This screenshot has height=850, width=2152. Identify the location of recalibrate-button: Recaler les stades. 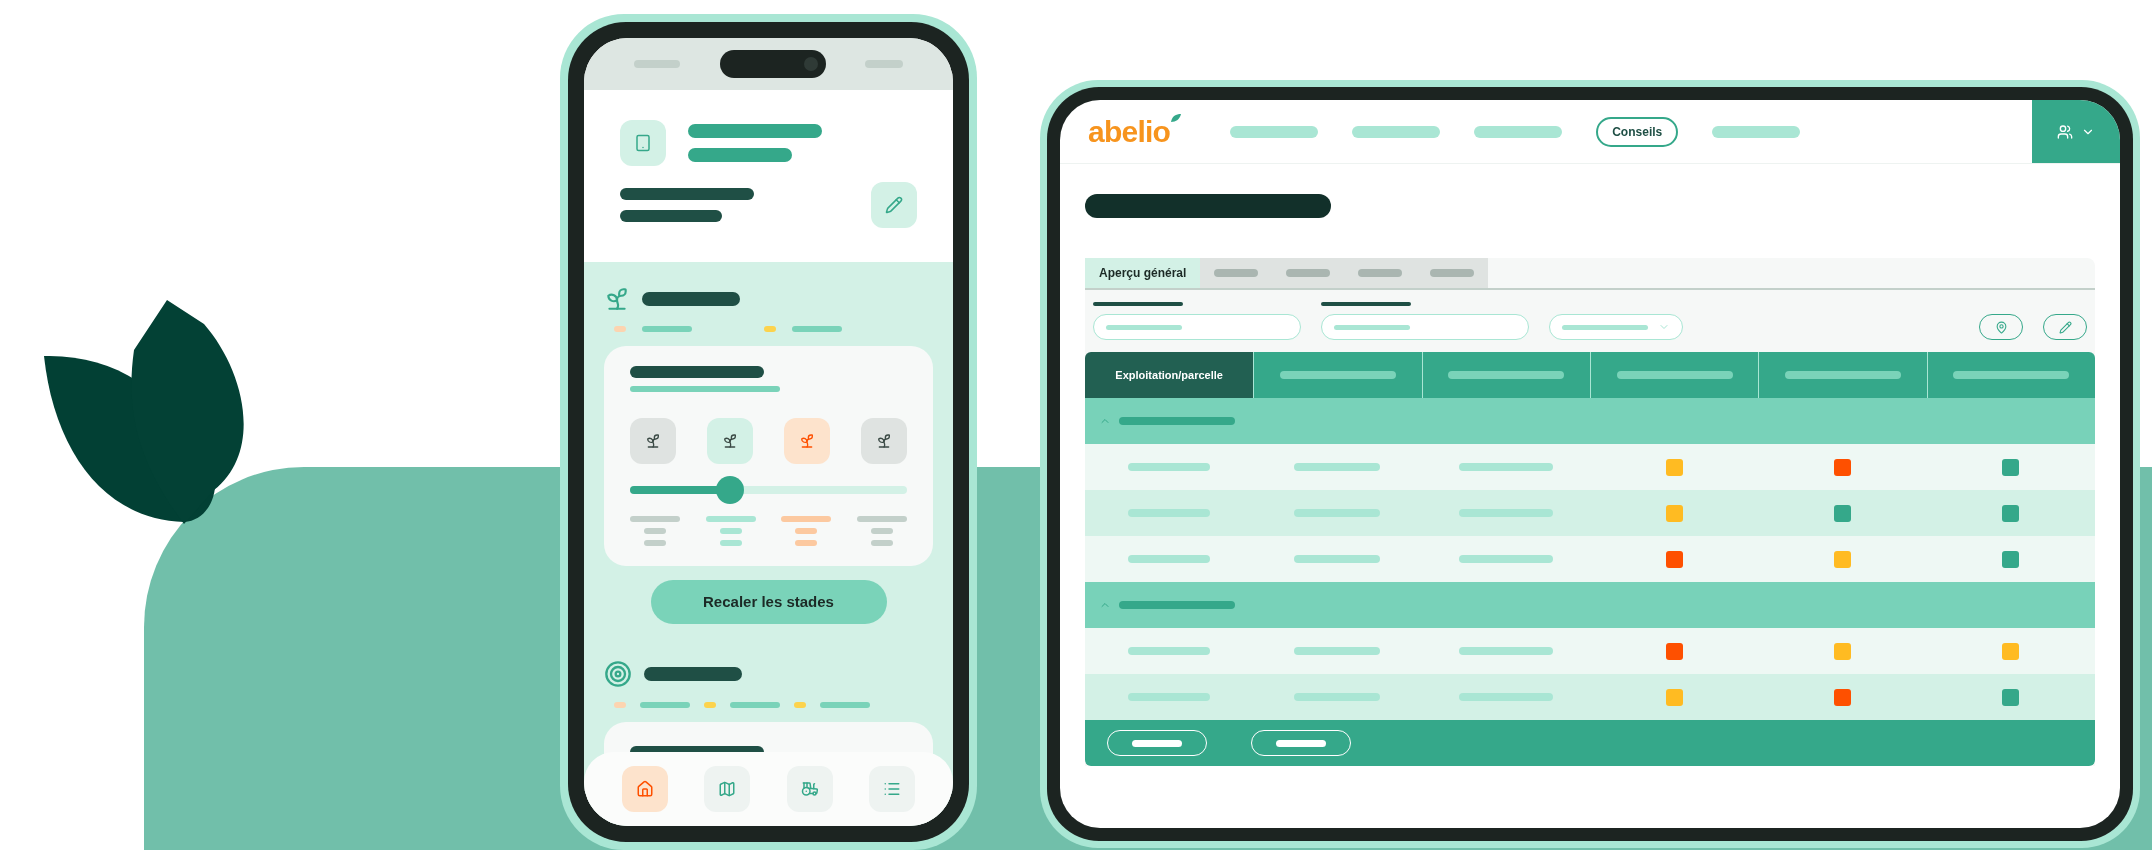
(768, 602).